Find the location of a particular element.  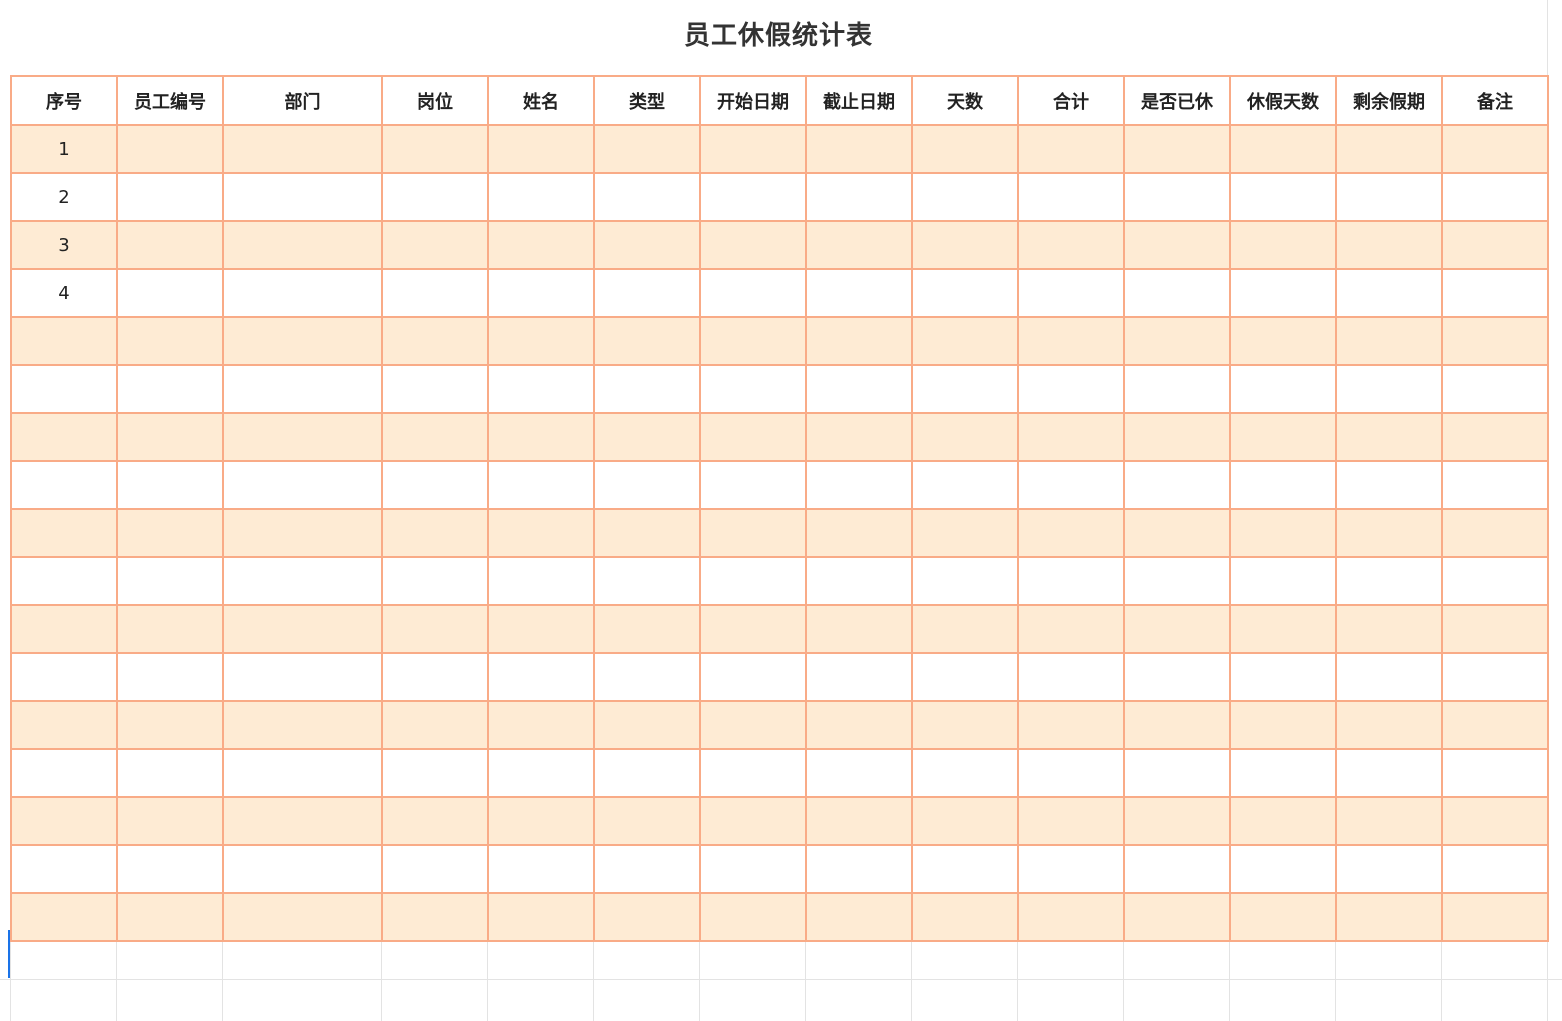

header-cell-start-date: 开始日期 is located at coordinates (753, 100).